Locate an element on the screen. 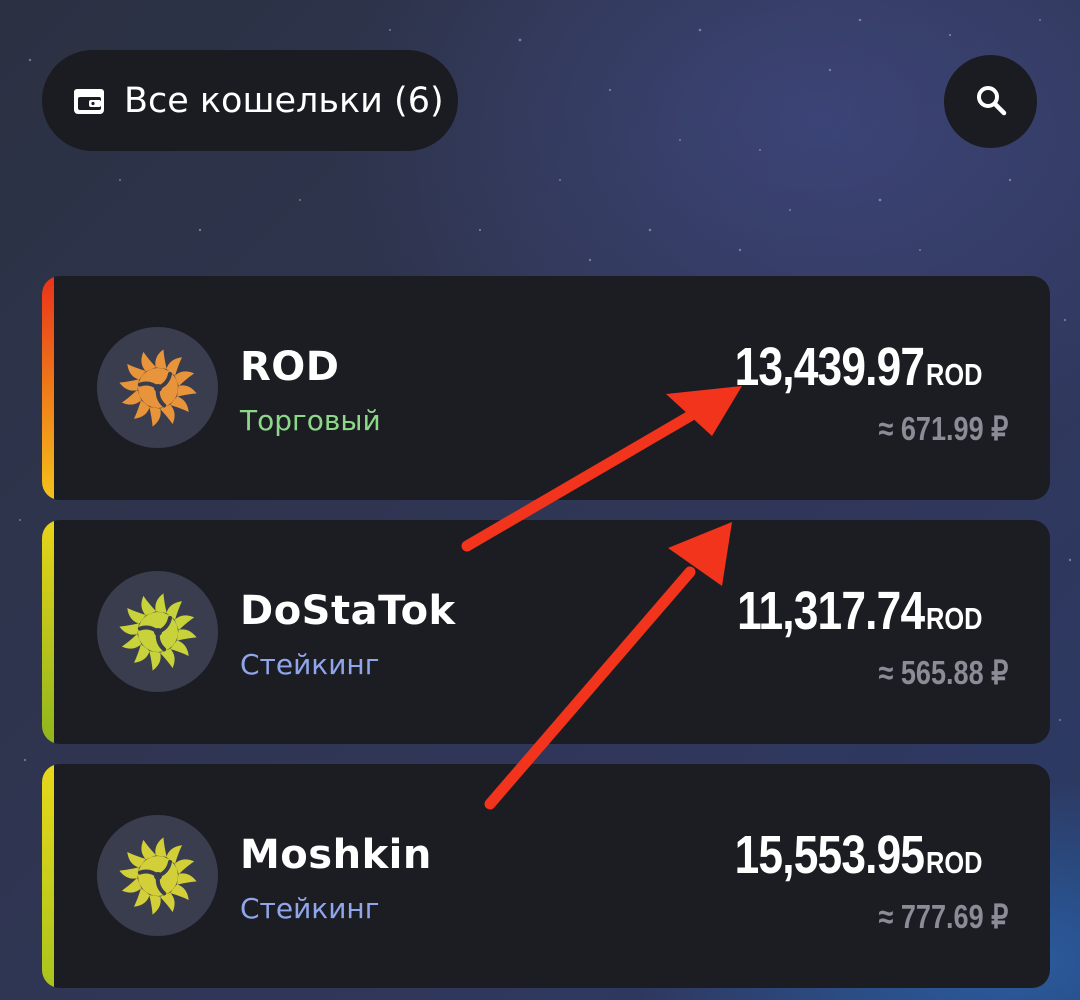 This screenshot has height=1000, width=1080. wallet-balance: 11,317.74 ROD is located at coordinates (845, 611).